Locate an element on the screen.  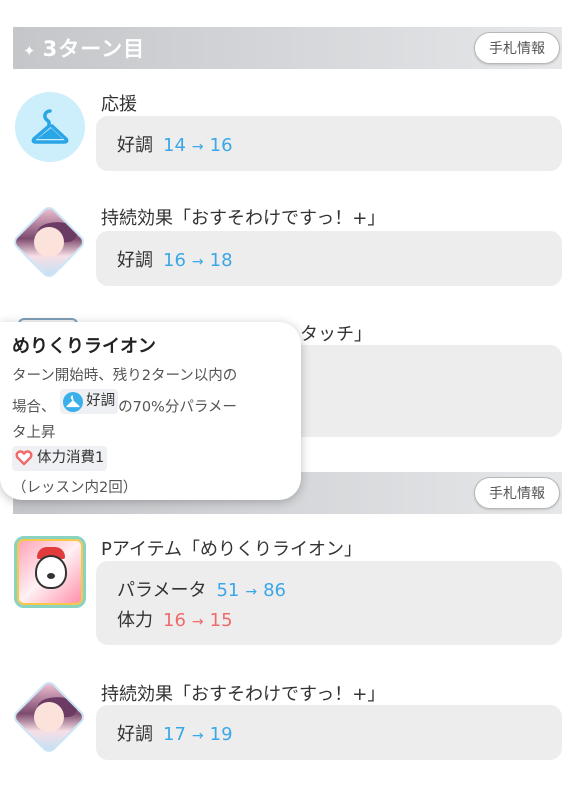
stat-to: 18 is located at coordinates (221, 260).